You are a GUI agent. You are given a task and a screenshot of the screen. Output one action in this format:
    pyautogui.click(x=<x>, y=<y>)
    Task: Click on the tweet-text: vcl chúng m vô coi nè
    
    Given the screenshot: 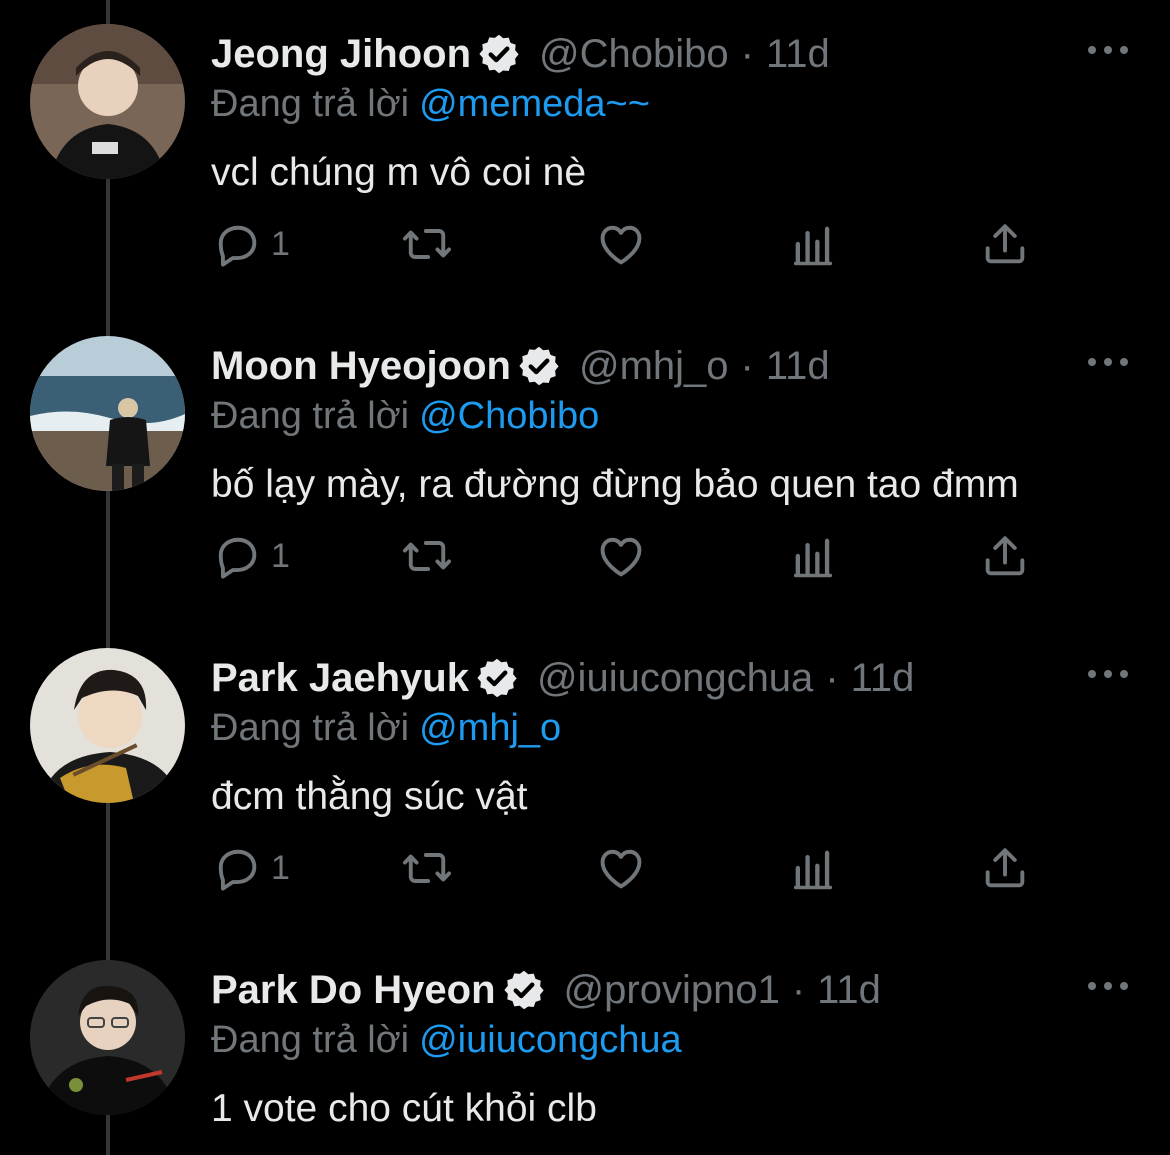 What is the action you would take?
    pyautogui.click(x=399, y=172)
    